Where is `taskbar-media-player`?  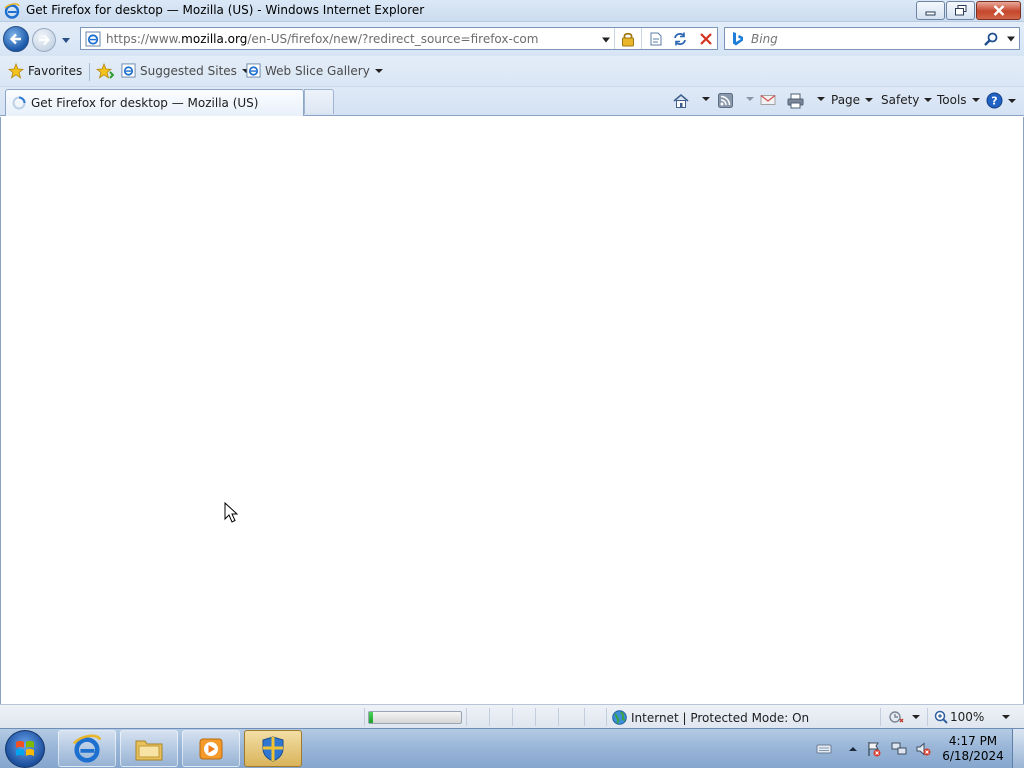
taskbar-media-player is located at coordinates (211, 748).